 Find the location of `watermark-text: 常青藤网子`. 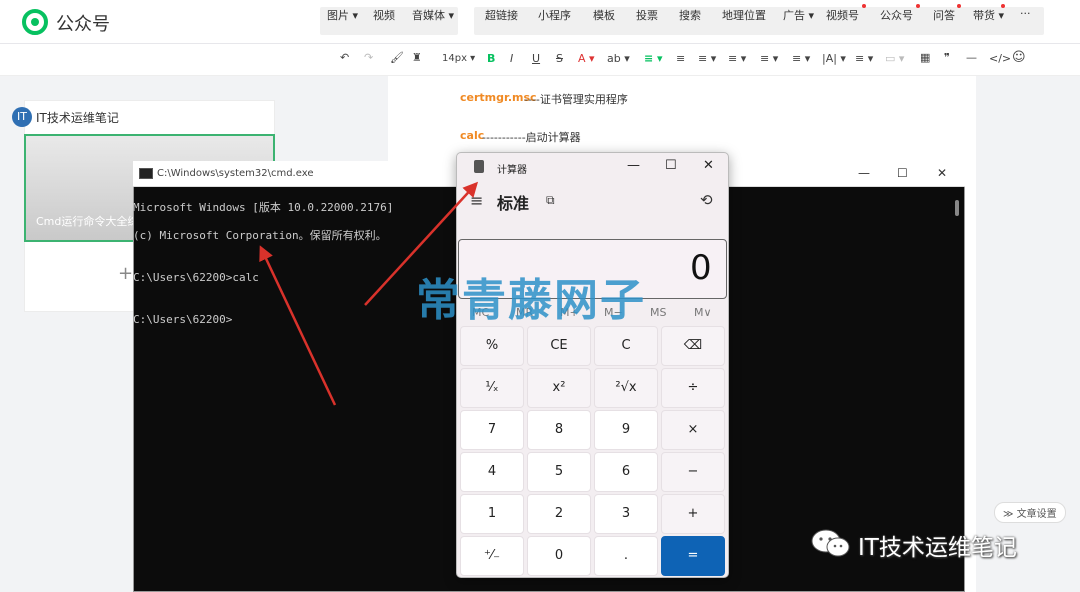

watermark-text: 常青藤网子 is located at coordinates (531, 300).